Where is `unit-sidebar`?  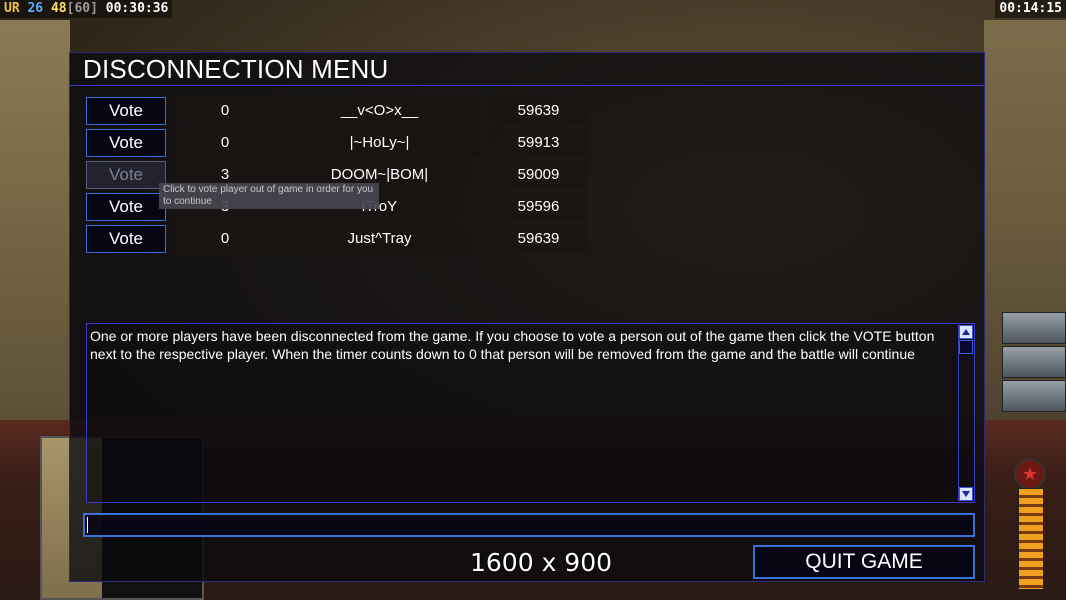 unit-sidebar is located at coordinates (1033, 360).